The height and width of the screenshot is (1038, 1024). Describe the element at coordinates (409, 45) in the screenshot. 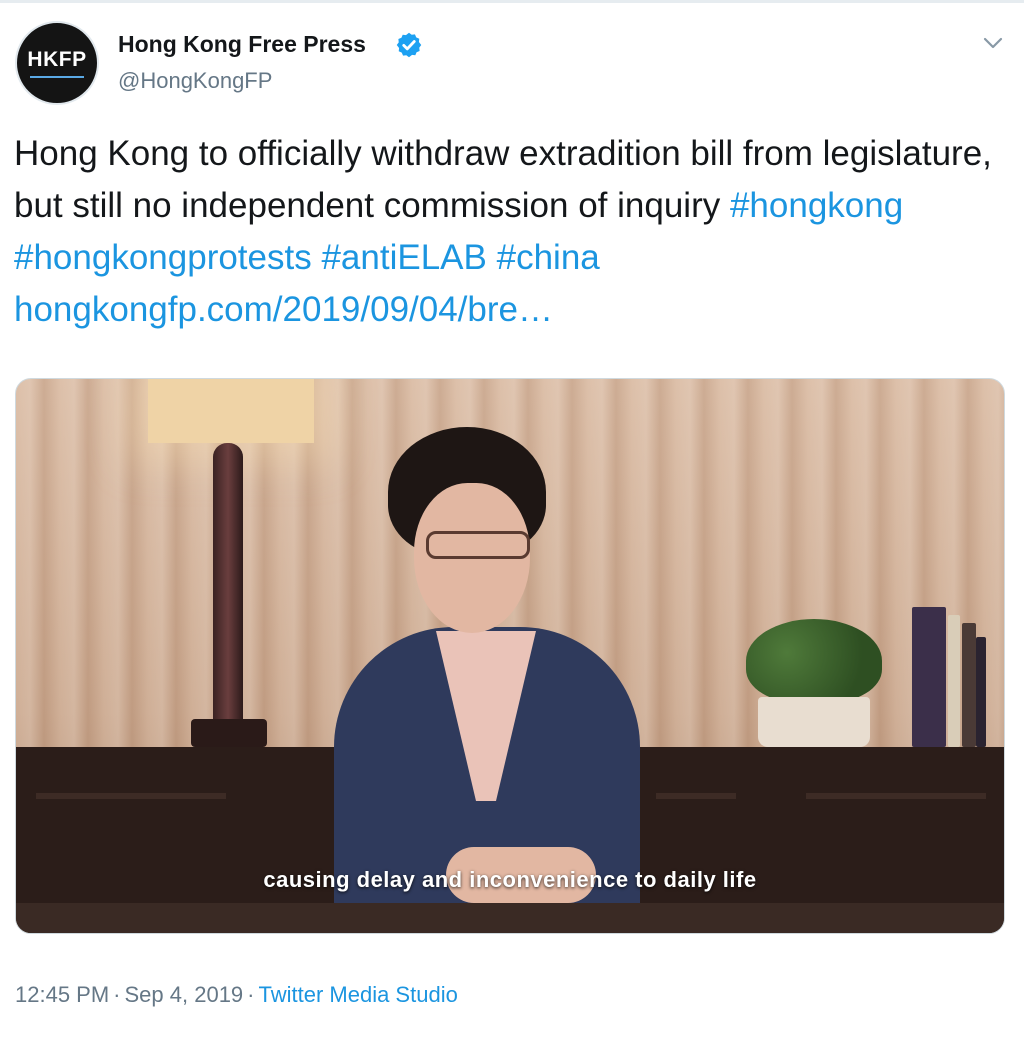

I see `verified-badge-icon` at that location.